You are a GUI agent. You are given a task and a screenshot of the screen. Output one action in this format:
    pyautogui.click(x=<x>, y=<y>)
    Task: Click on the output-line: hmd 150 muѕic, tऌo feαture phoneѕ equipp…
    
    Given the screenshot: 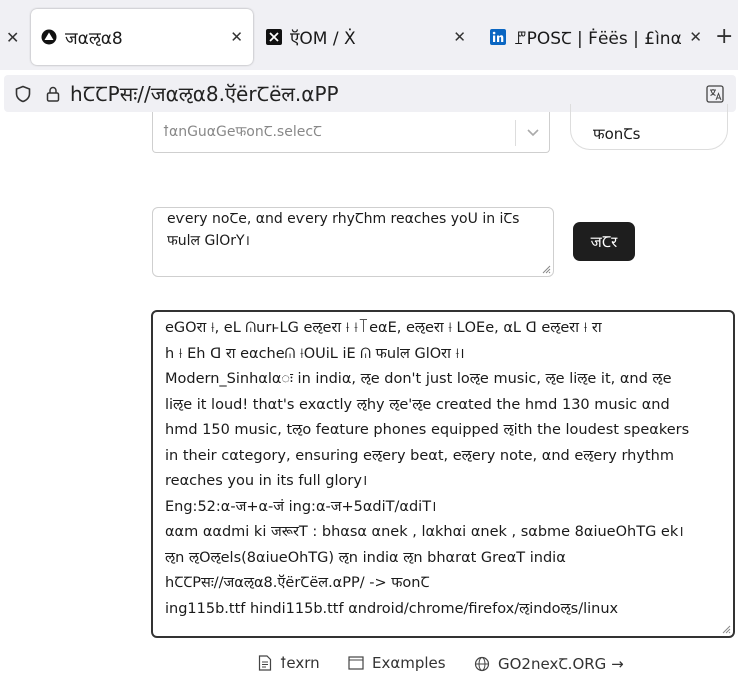 What is the action you would take?
    pyautogui.click(x=427, y=430)
    